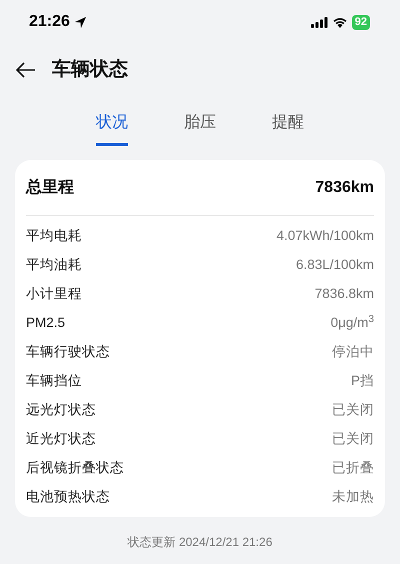 This screenshot has height=564, width=400. What do you see at coordinates (352, 322) in the screenshot?
I see `row-value: 0μg/m$^{3}$` at bounding box center [352, 322].